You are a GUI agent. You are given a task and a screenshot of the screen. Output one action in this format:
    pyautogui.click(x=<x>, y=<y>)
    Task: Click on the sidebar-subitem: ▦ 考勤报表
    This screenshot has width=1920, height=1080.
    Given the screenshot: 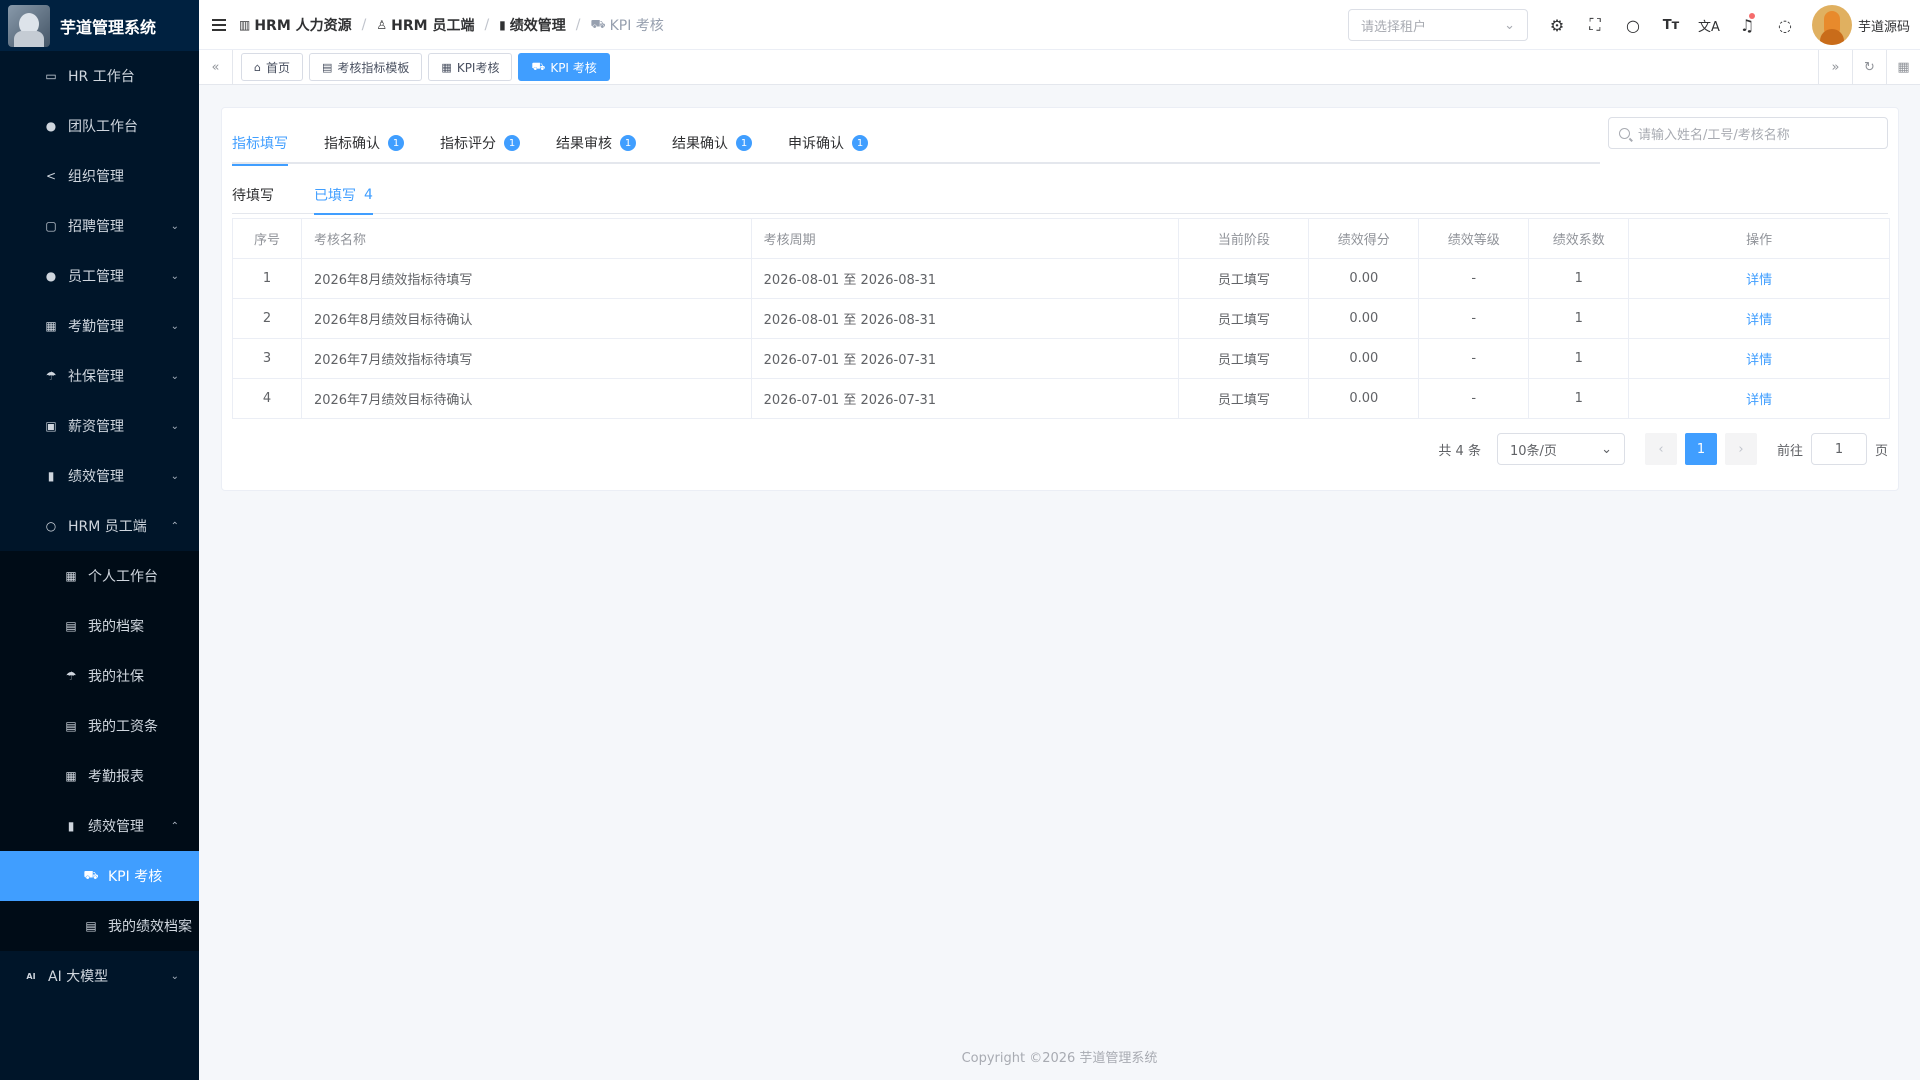 What is the action you would take?
    pyautogui.click(x=99, y=776)
    